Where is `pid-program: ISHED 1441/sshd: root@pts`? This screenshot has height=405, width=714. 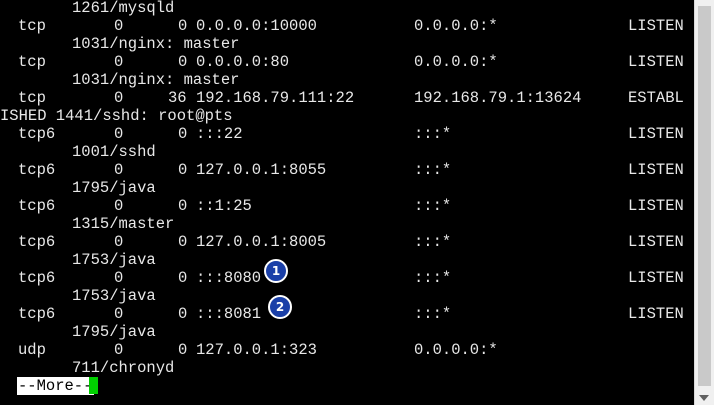
pid-program: ISHED 1441/sshd: root@pts is located at coordinates (116, 116).